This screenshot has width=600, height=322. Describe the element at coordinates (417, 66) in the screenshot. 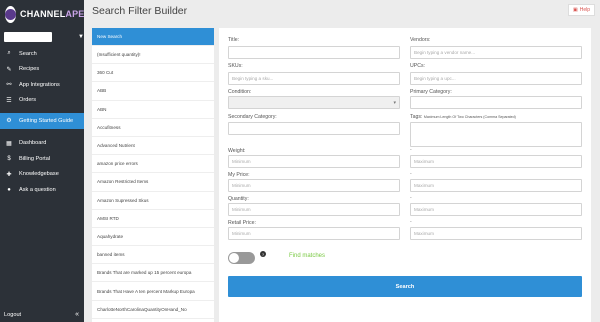

I see `upcs-label: UPCs:` at that location.